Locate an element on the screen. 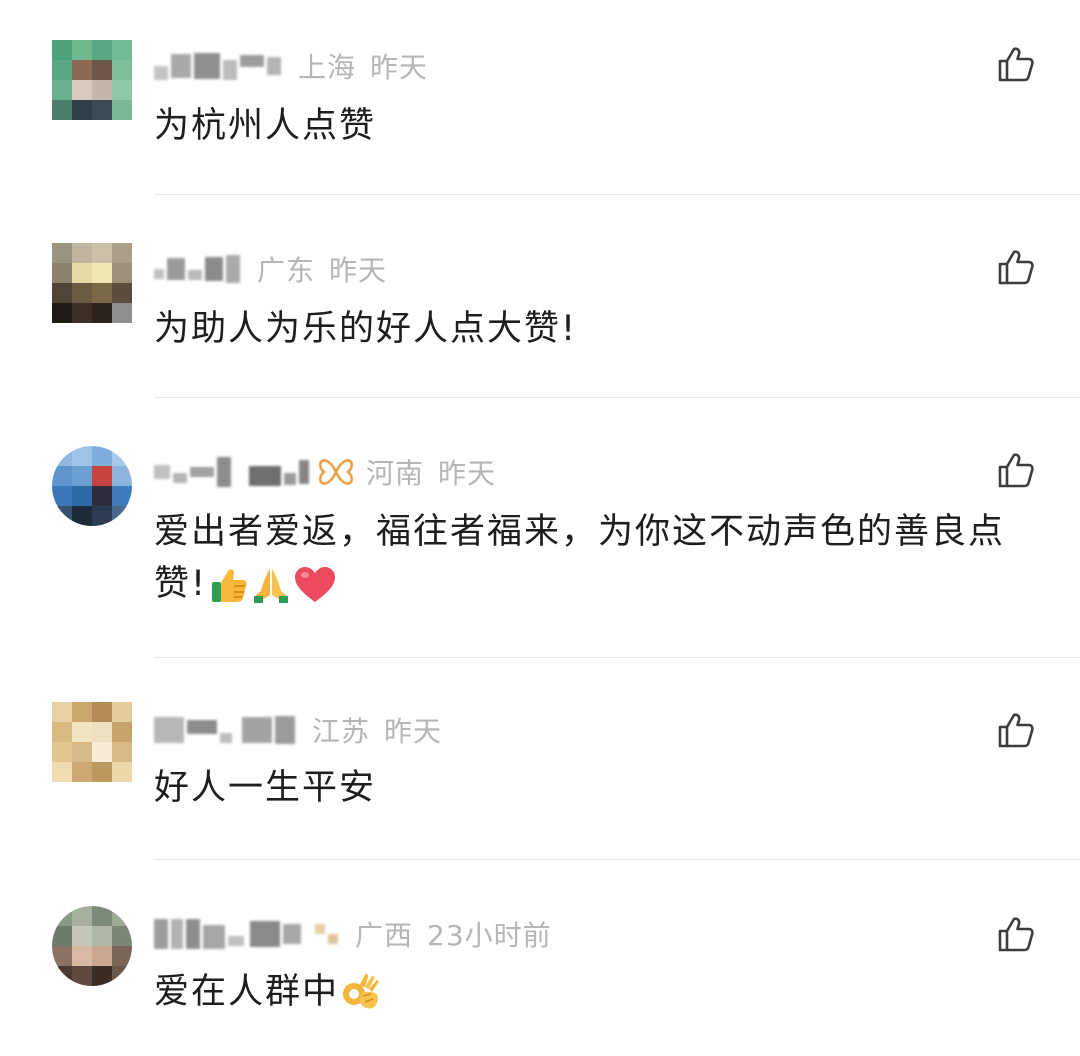  comment-text: 好人一生平安 is located at coordinates (584, 788).